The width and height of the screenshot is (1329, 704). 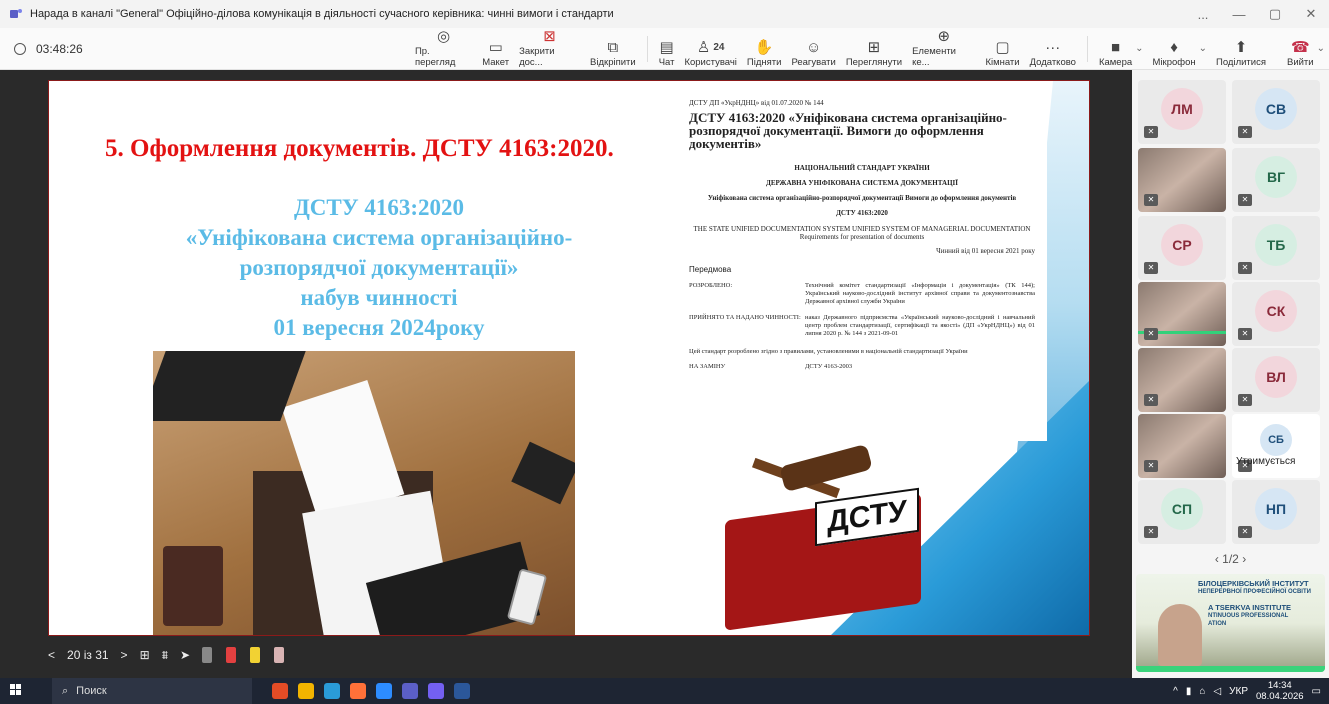 I want to click on rooms-button: ▢ Кімнати, so click(x=1002, y=49).